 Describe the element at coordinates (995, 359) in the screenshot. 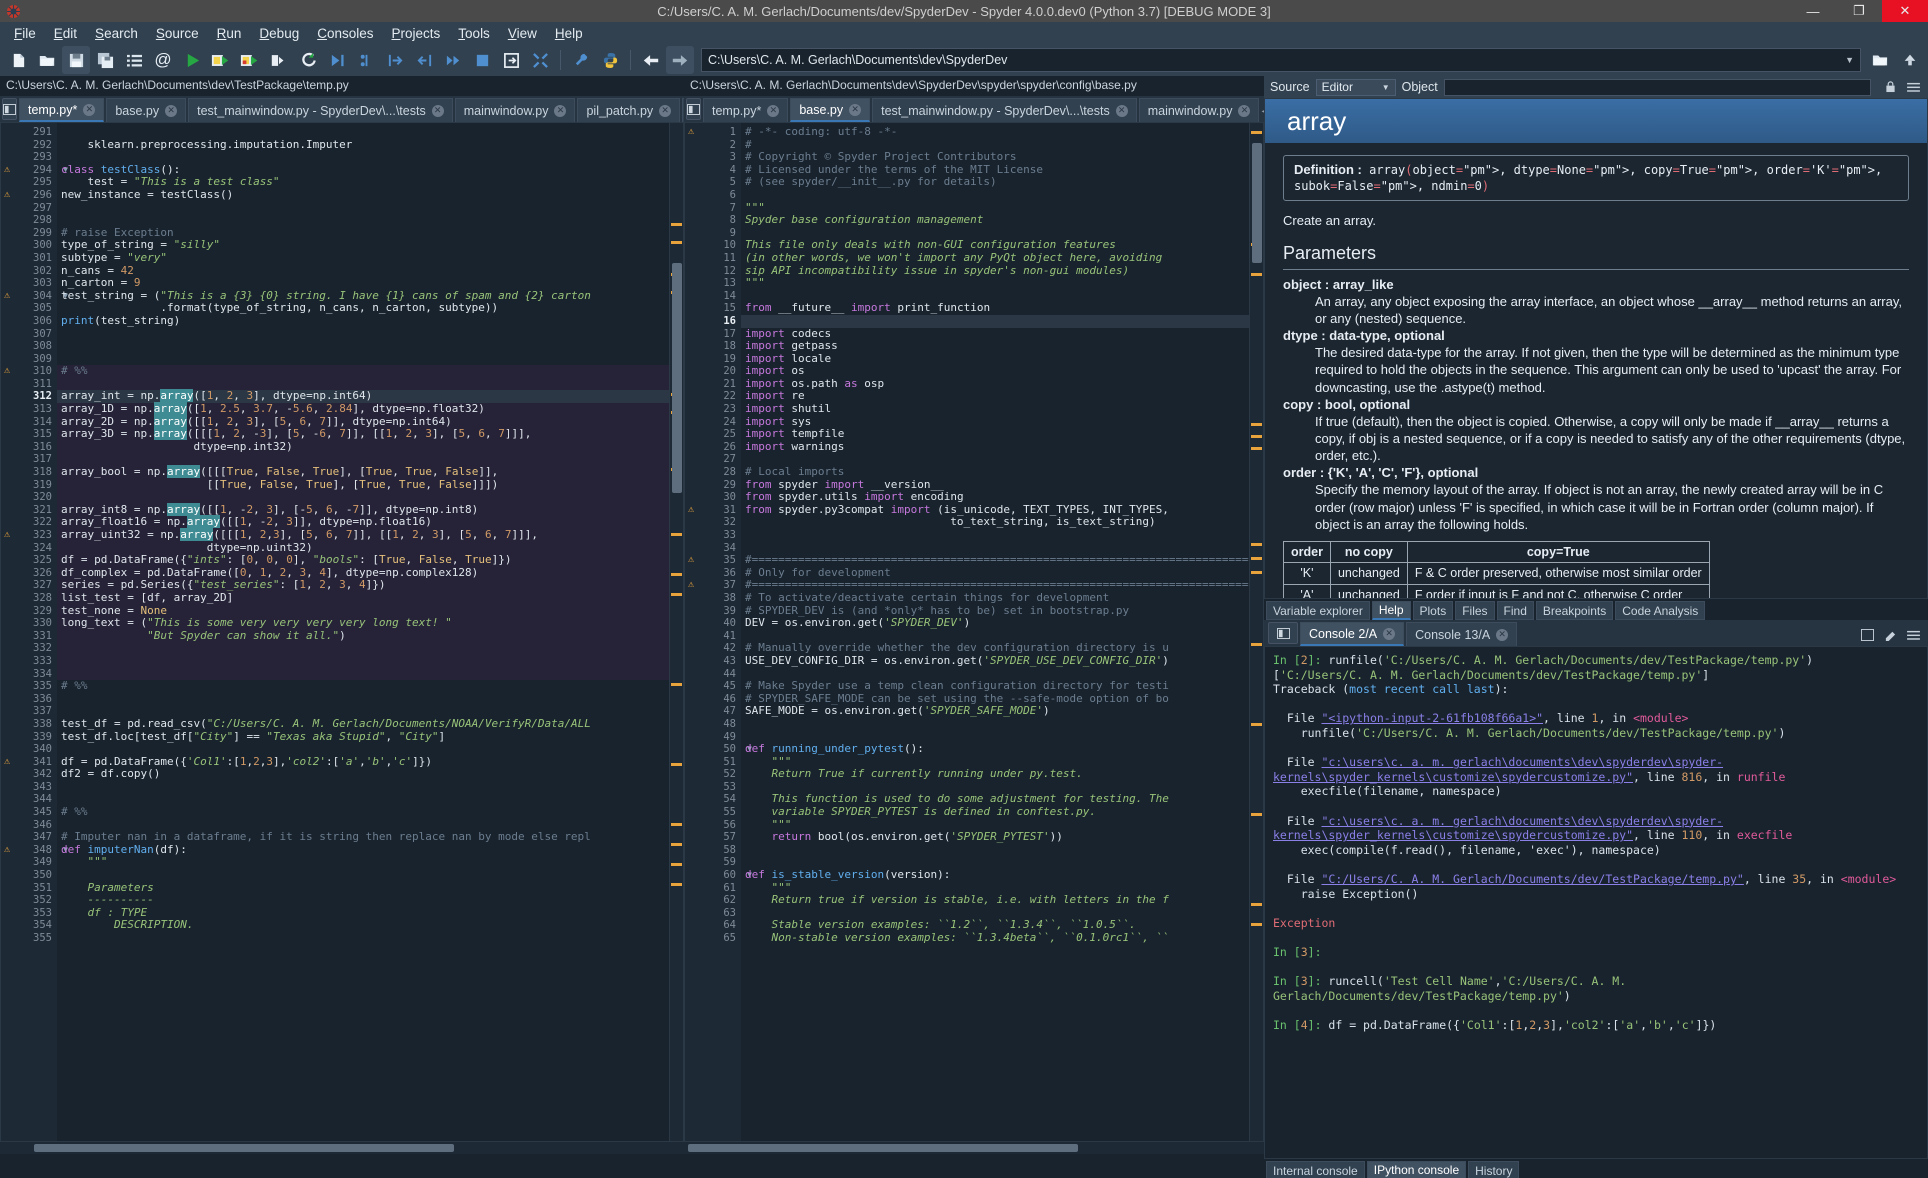

I see `editor-right-code-line: import locale` at that location.